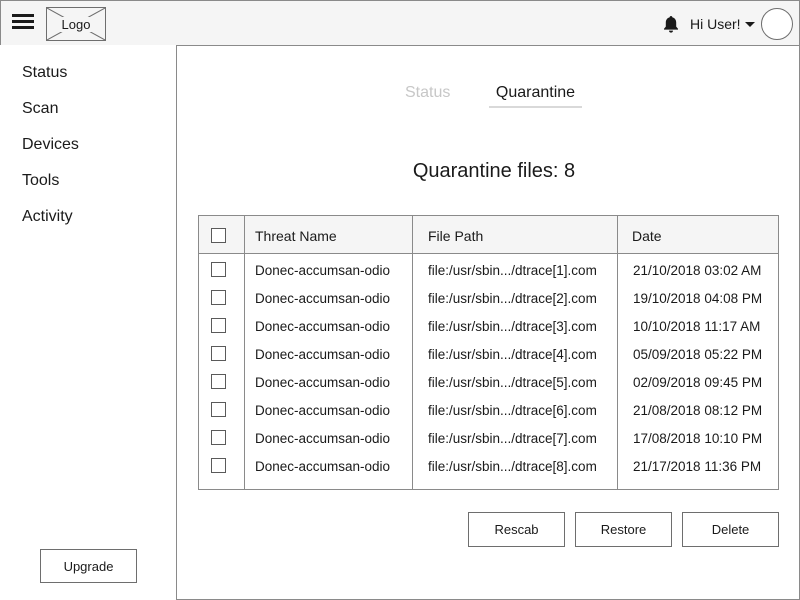 Image resolution: width=800 pixels, height=600 pixels. What do you see at coordinates (512, 326) in the screenshot?
I see `file-path: file:/usr/sbin.../dtrace[3].com` at bounding box center [512, 326].